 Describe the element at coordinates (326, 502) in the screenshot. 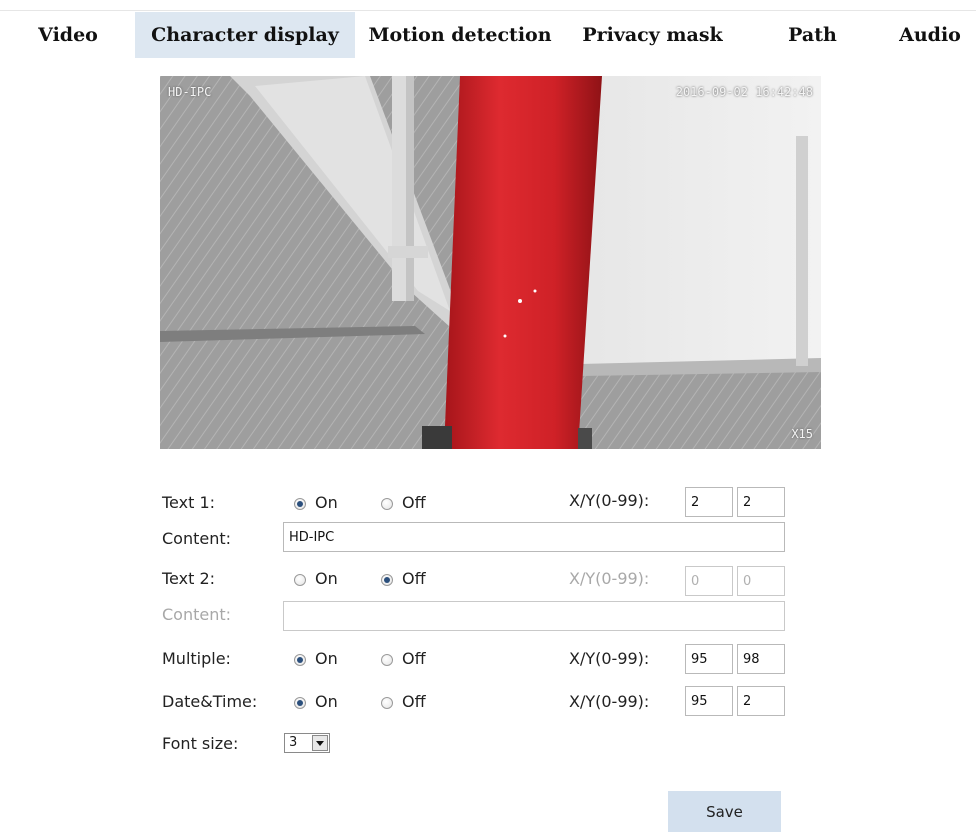

I see `text1-on-label: On` at that location.